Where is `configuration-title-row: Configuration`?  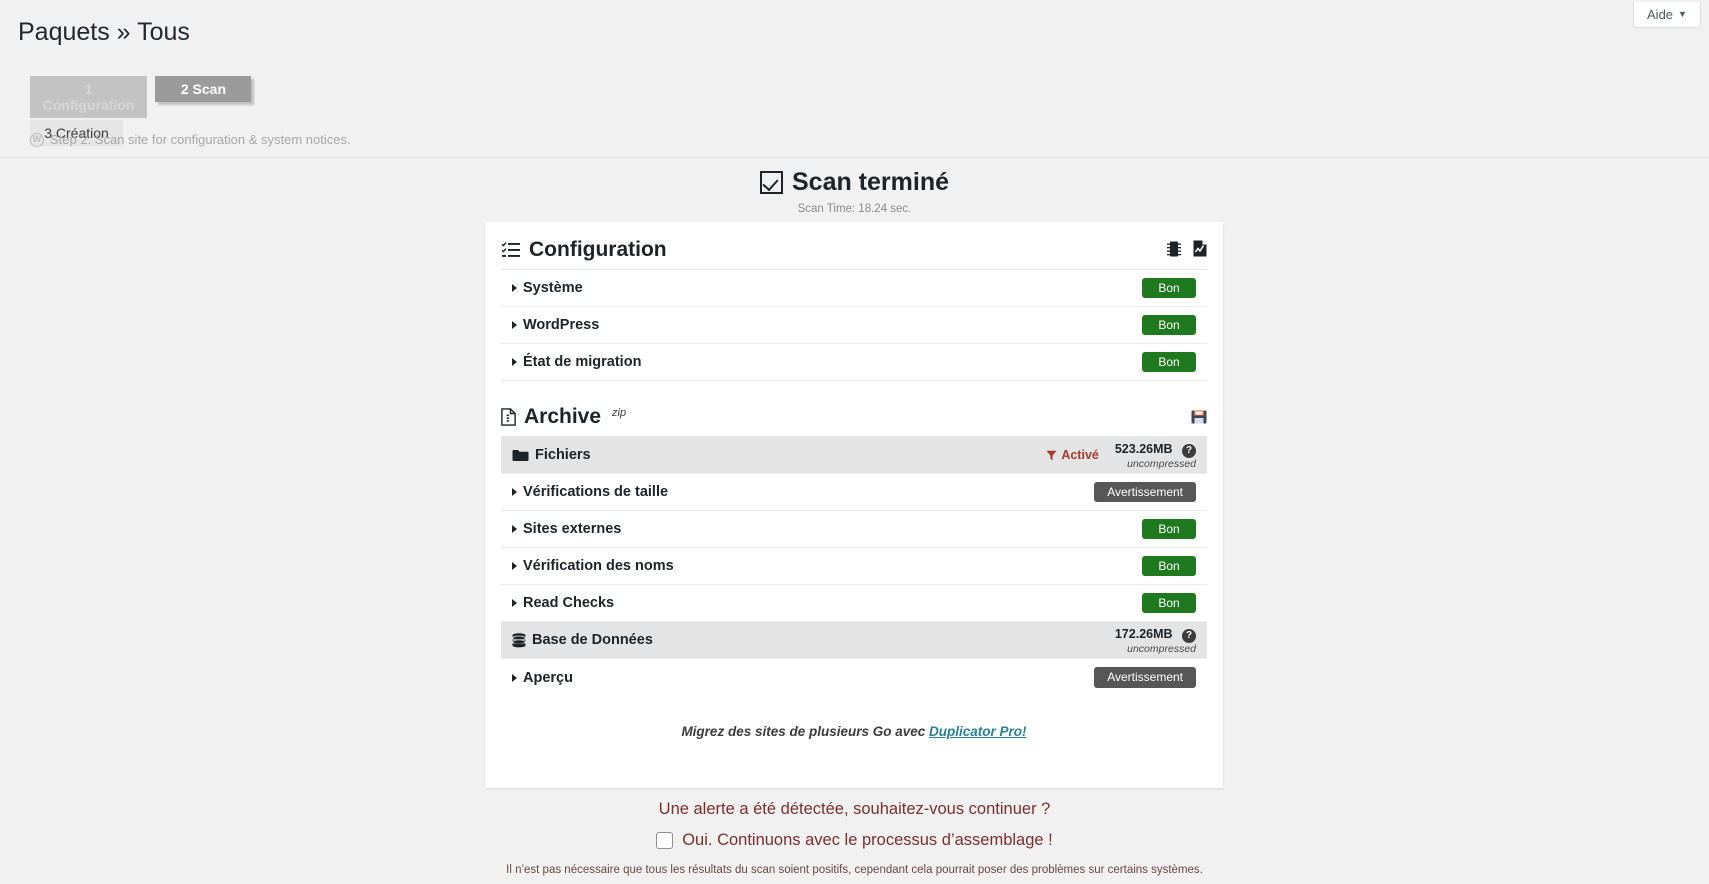 configuration-title-row: Configuration is located at coordinates (584, 249).